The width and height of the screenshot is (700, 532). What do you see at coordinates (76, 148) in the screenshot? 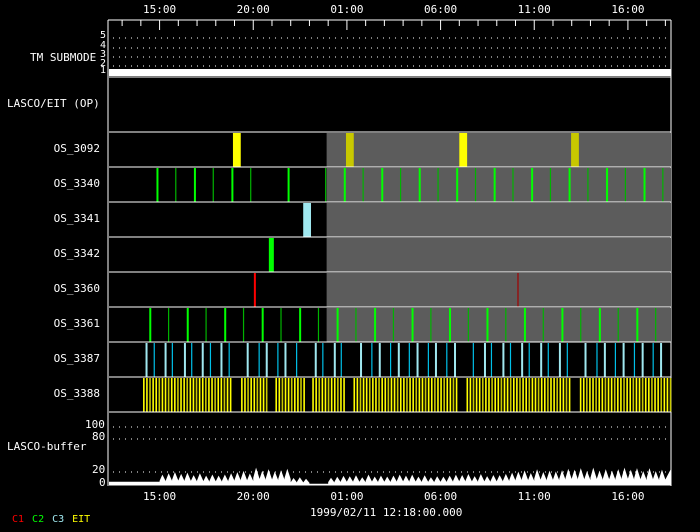
I see `row-label-os_3092: OS_3092` at bounding box center [76, 148].